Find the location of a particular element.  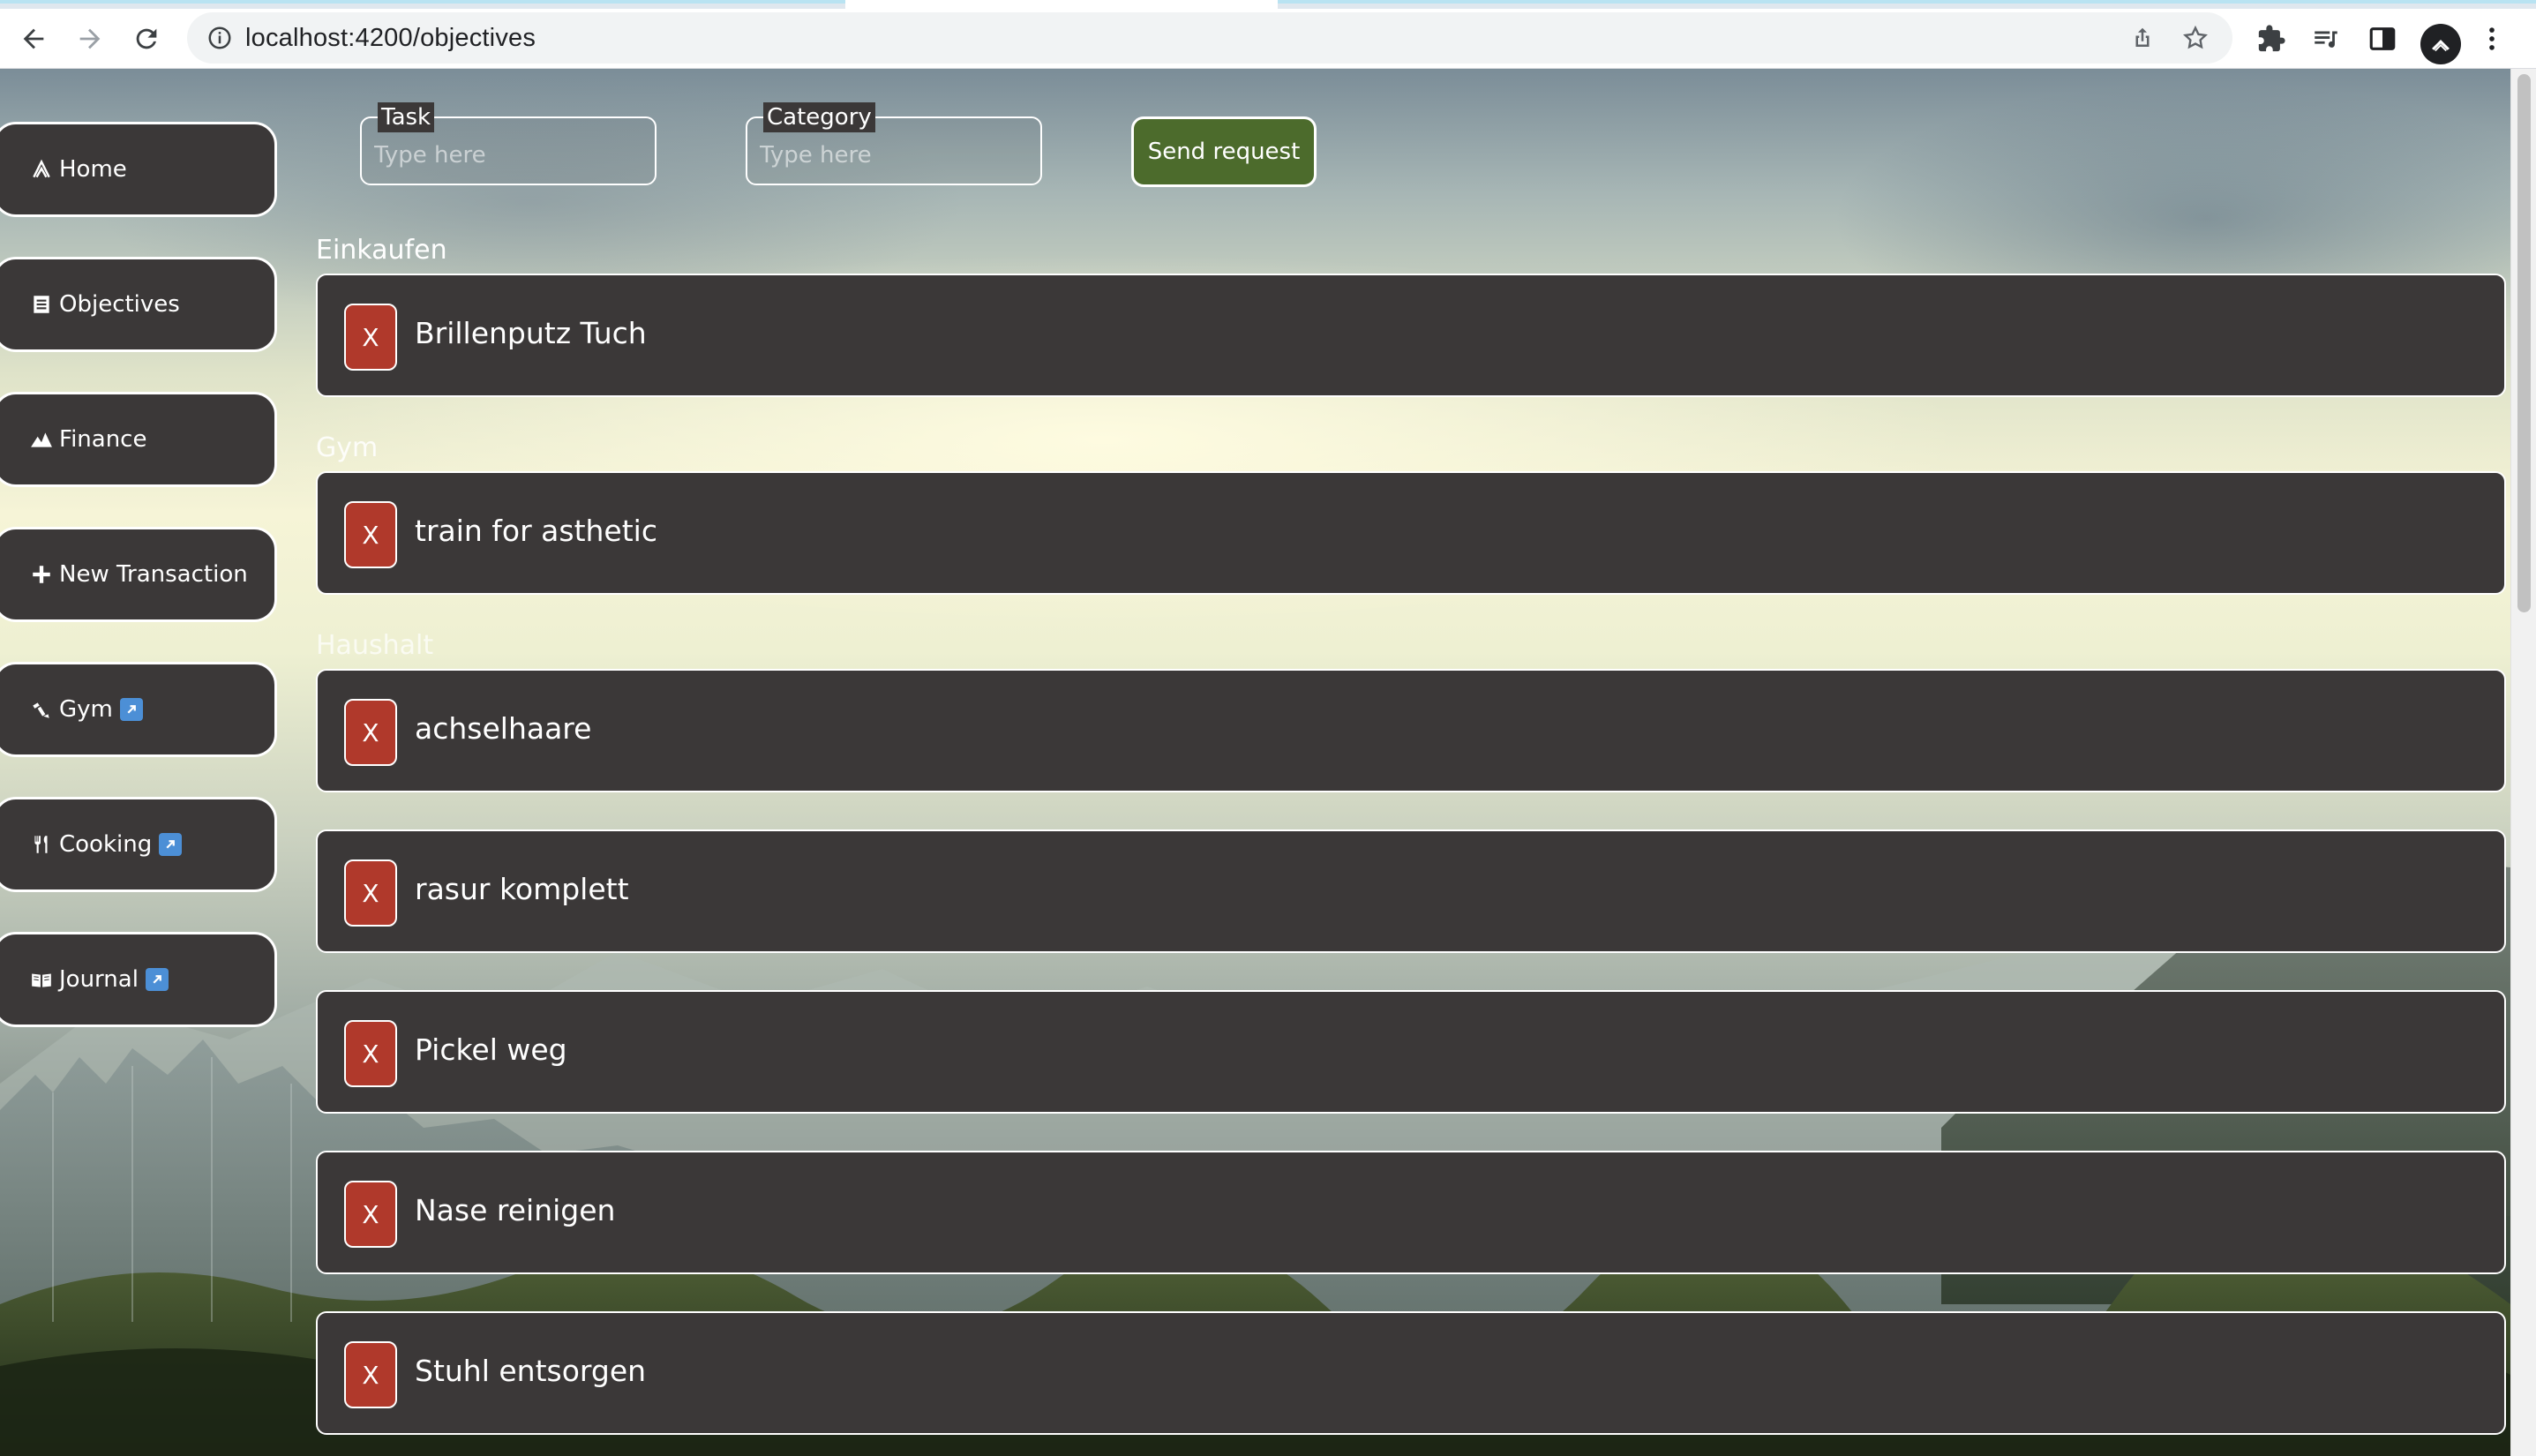

tab-strip is located at coordinates (1268, 4).